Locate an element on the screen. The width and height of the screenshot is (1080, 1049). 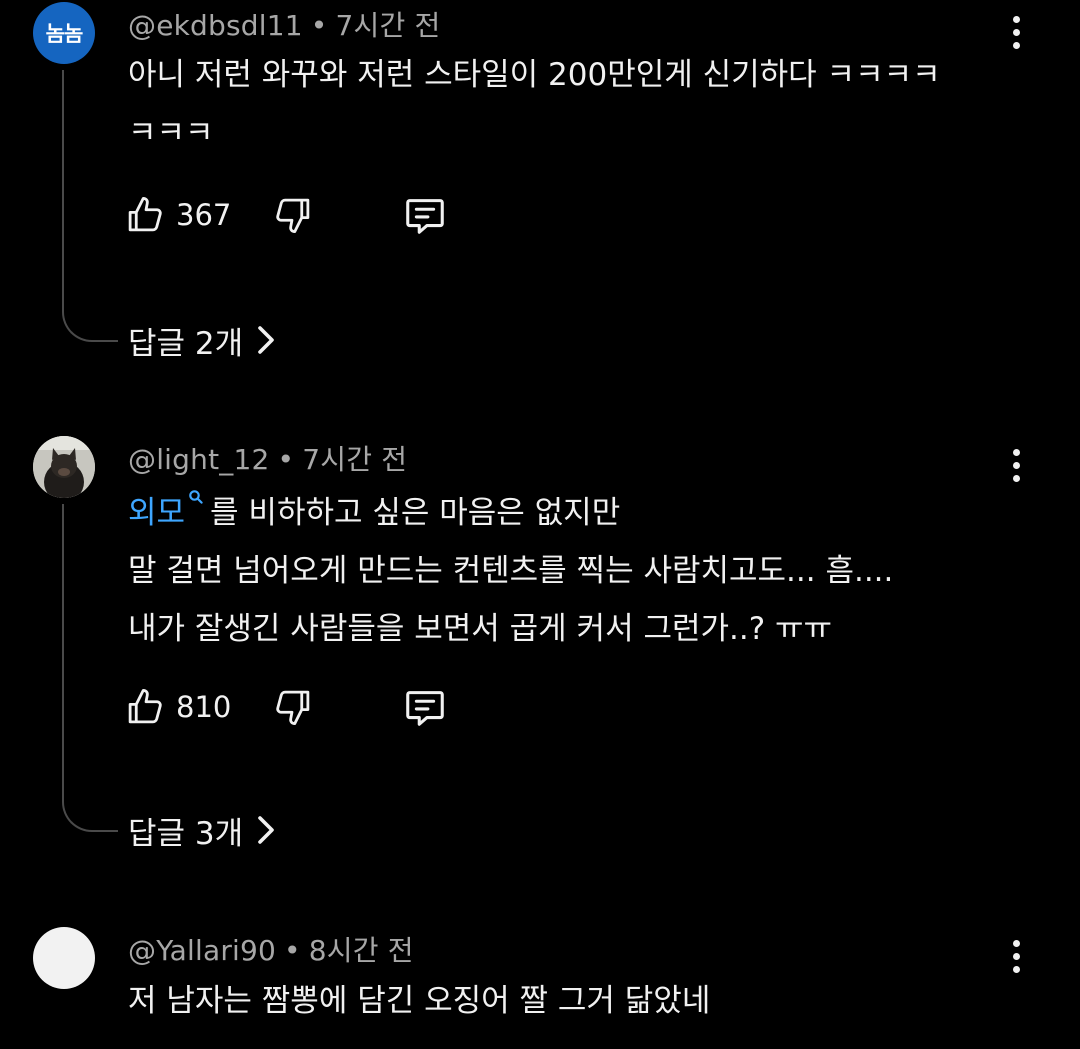
like-count: 810 is located at coordinates (204, 707).